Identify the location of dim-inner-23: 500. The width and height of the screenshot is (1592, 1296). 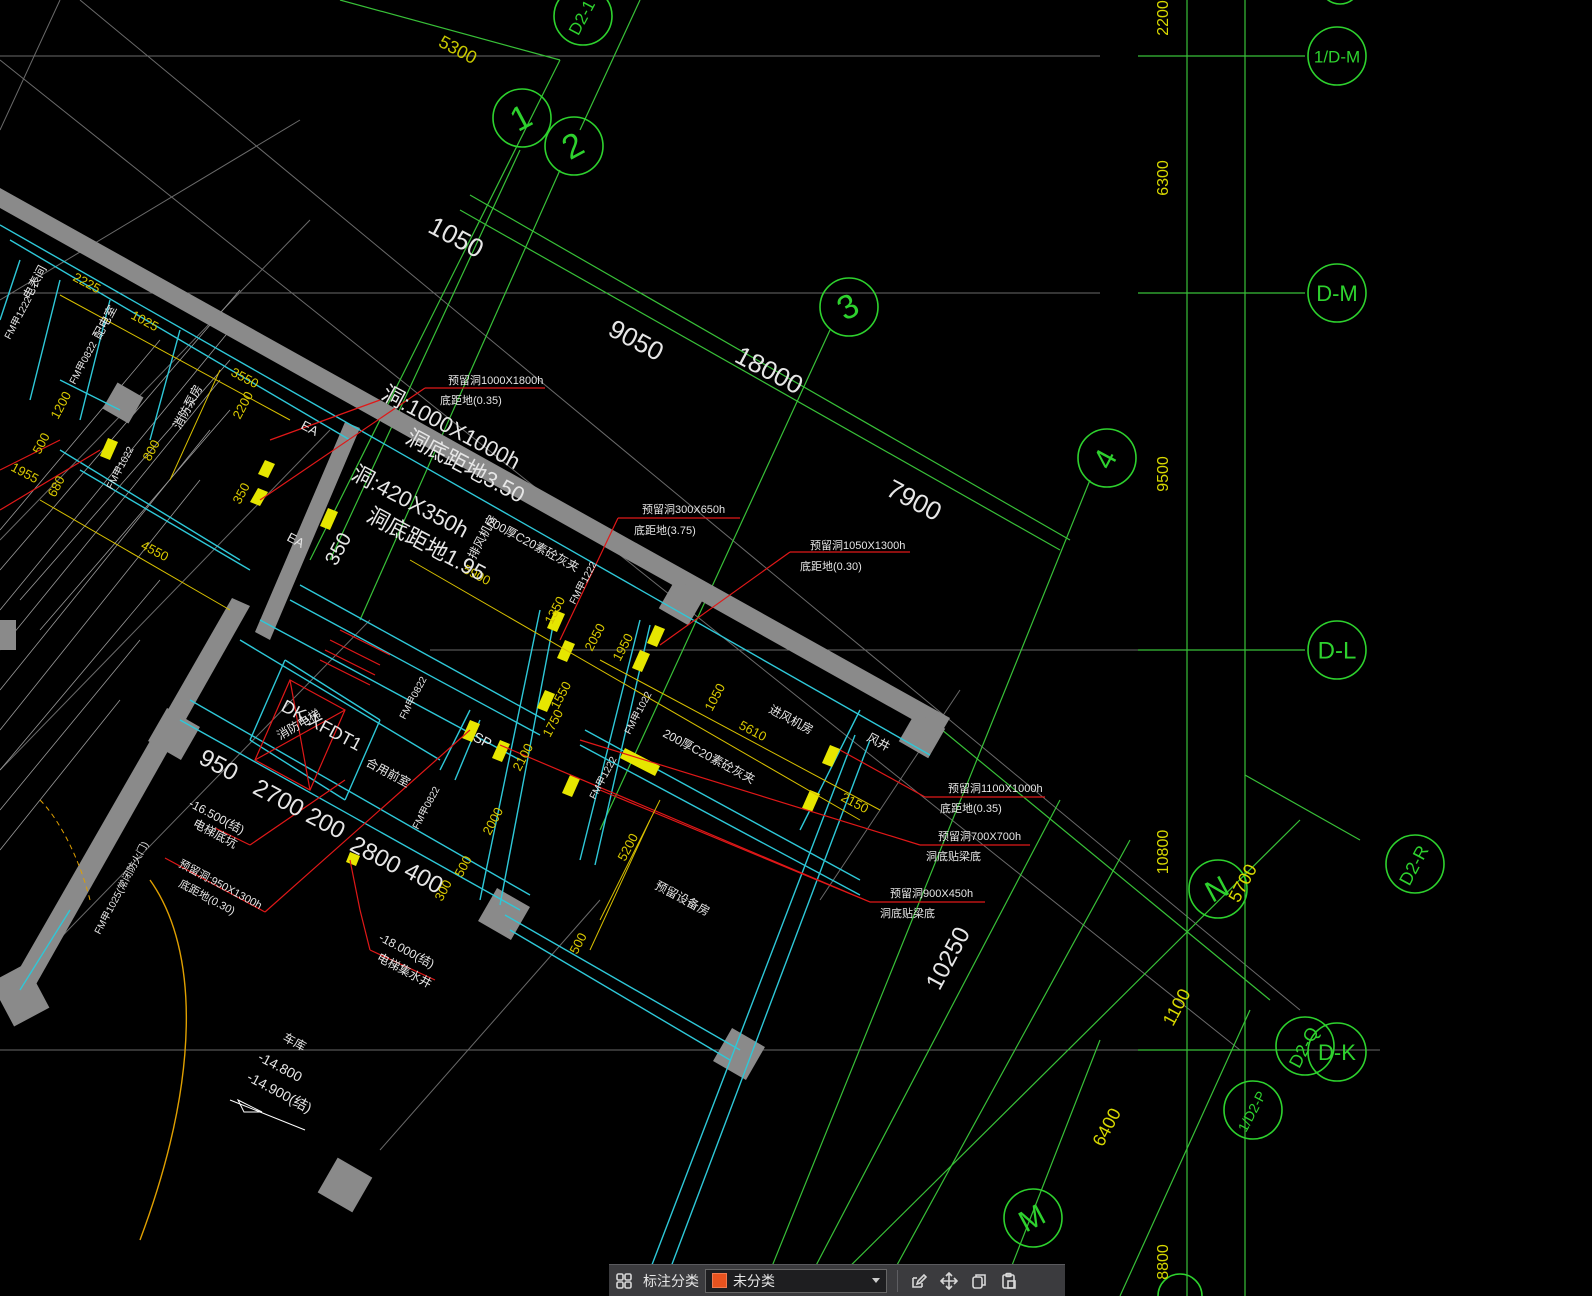
(462, 866).